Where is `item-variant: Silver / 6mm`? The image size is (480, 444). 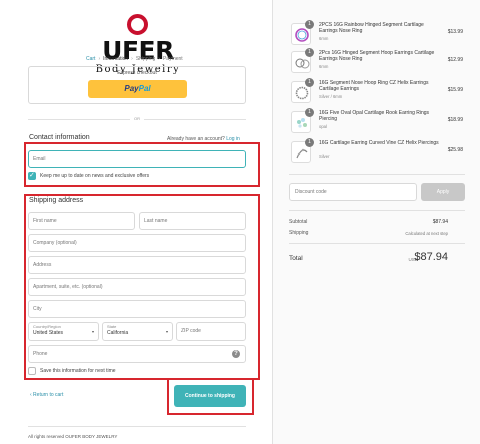
item-variant: Silver / 6mm is located at coordinates (331, 96).